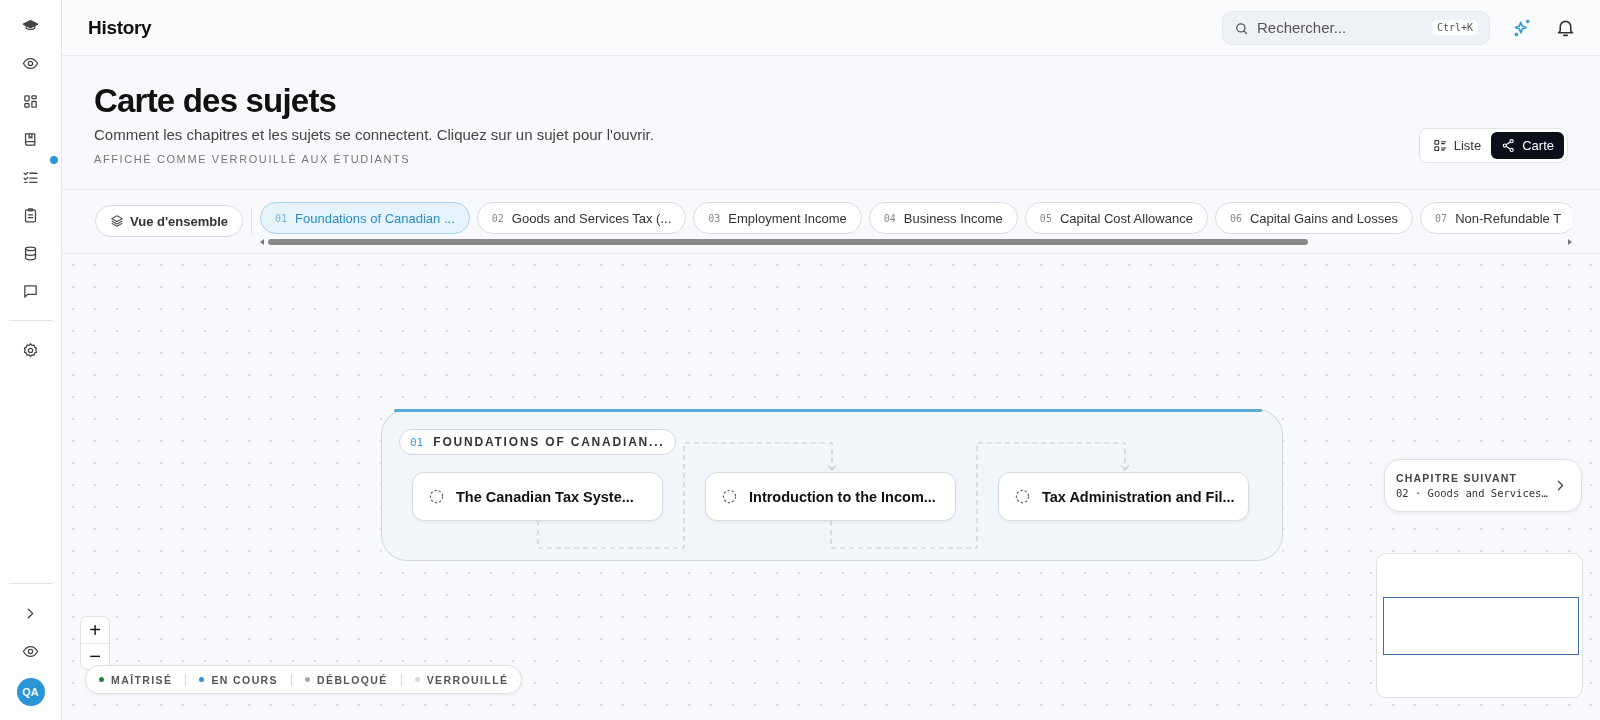  I want to click on database-icon, so click(30, 253).